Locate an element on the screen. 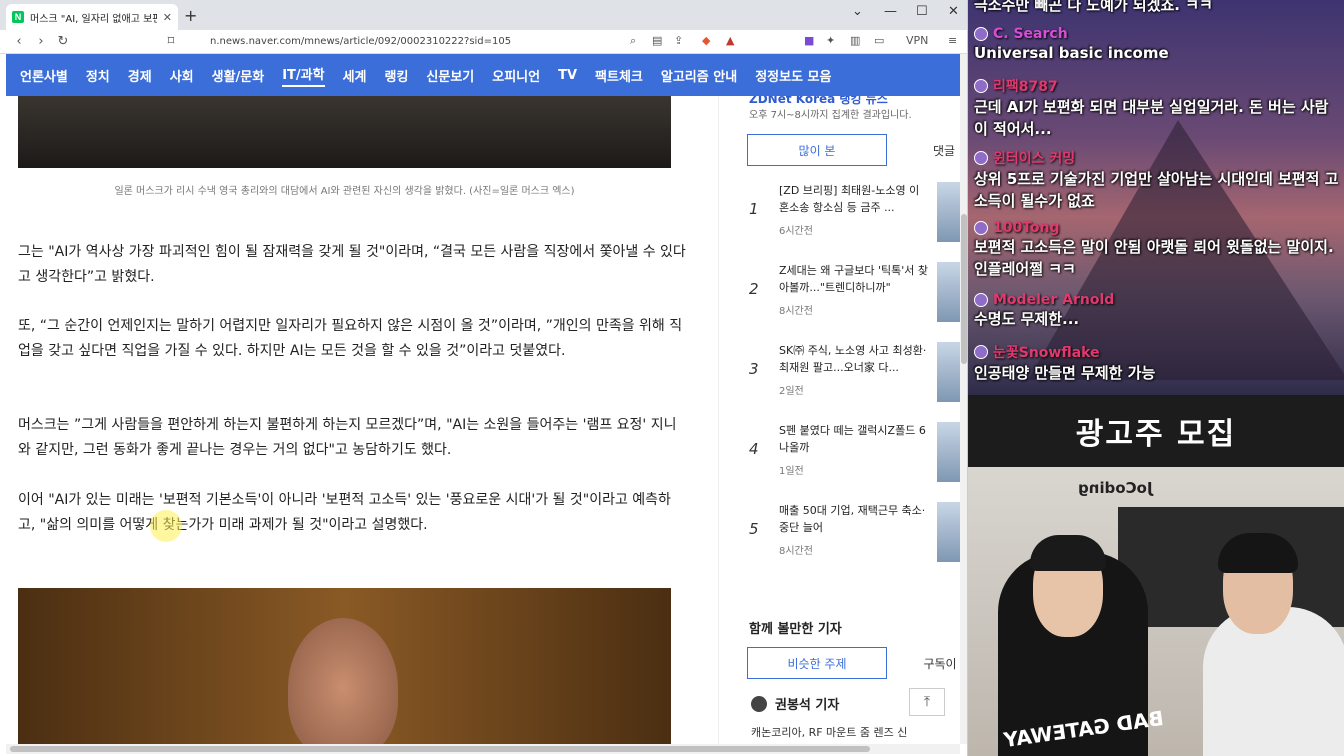  chat-text: 극소수만 빼곤 다 노예가 되겠죠. ㅋㅋ is located at coordinates (1093, 7).